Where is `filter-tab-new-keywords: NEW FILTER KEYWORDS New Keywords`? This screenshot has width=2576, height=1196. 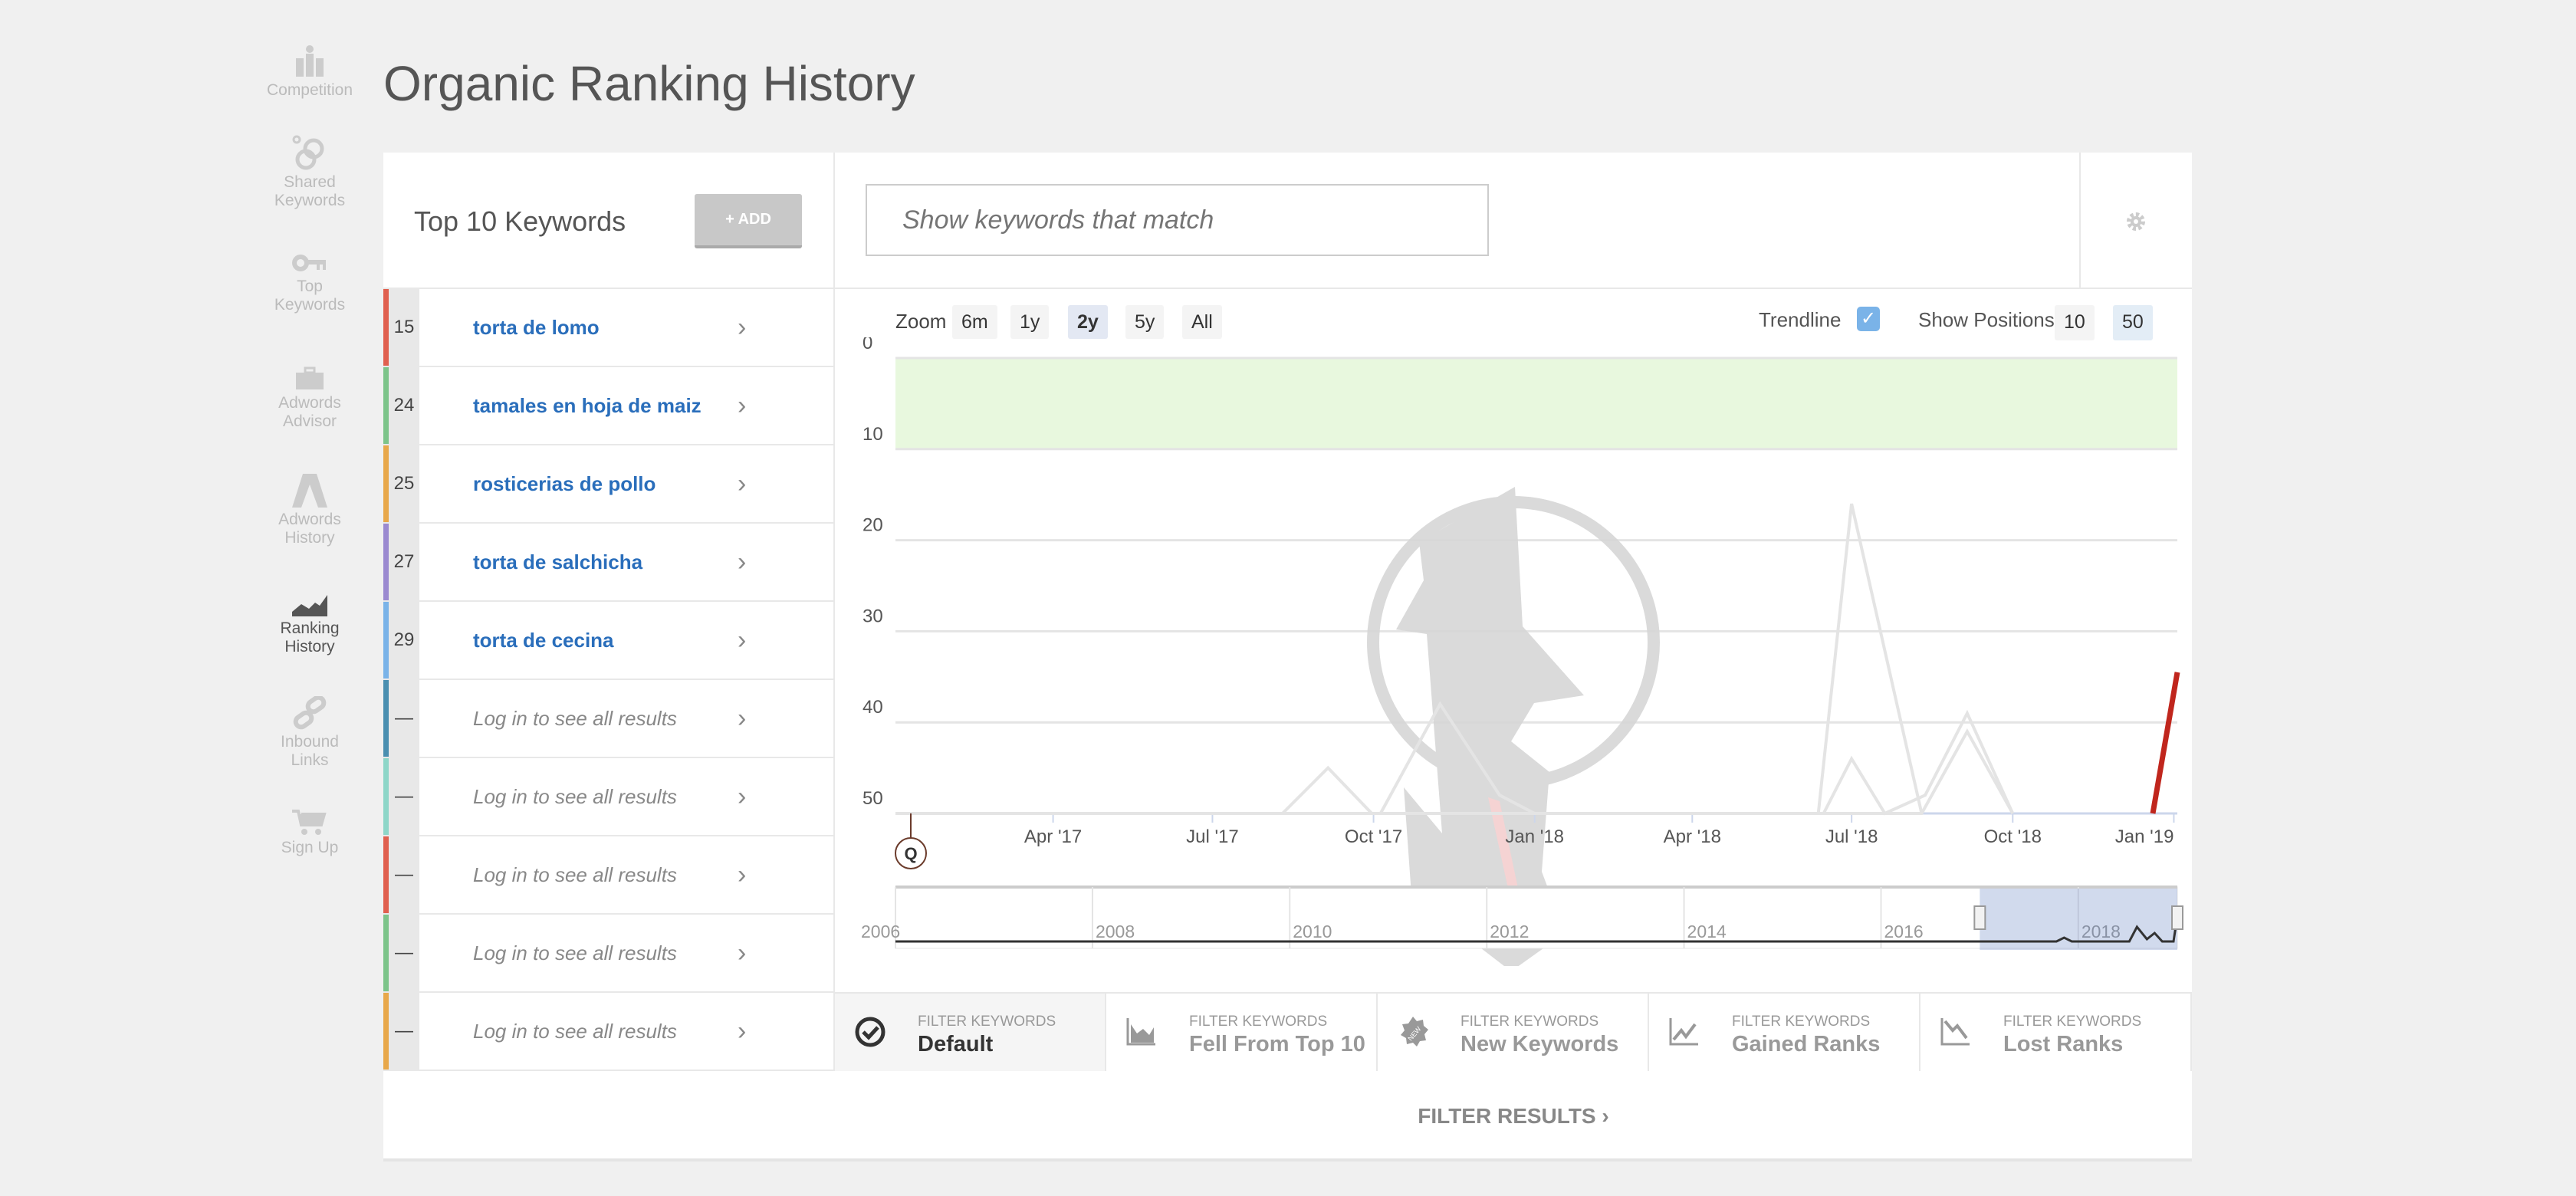 filter-tab-new-keywords: NEW FILTER KEYWORDS New Keywords is located at coordinates (1514, 1032).